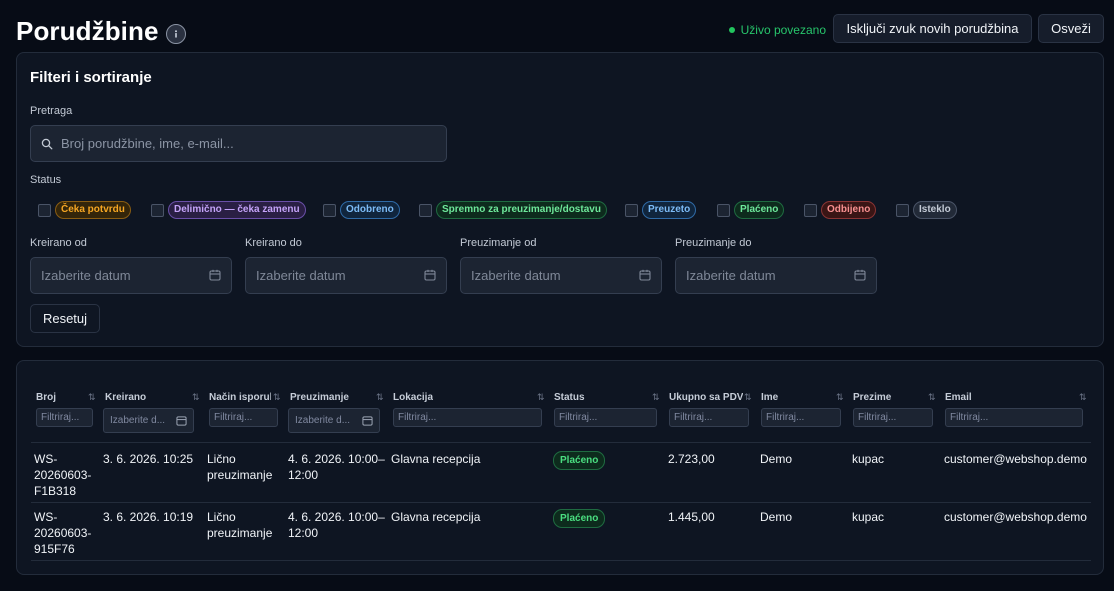  I want to click on cell-status: Plaćeno, so click(579, 460).